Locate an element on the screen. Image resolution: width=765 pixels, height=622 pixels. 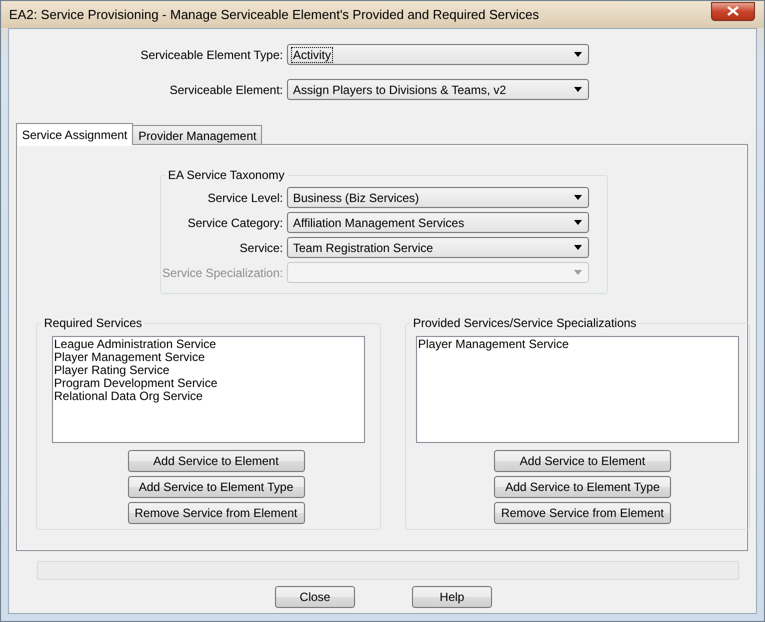
dropdown: Business (Biz Services) is located at coordinates (438, 197).